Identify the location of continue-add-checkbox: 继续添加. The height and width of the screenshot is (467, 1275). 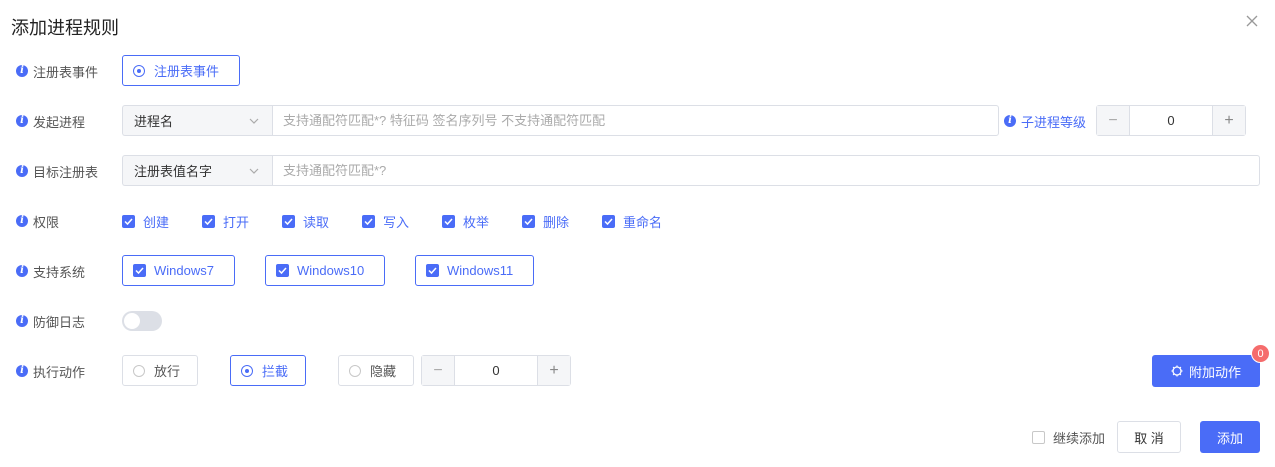
(1068, 437).